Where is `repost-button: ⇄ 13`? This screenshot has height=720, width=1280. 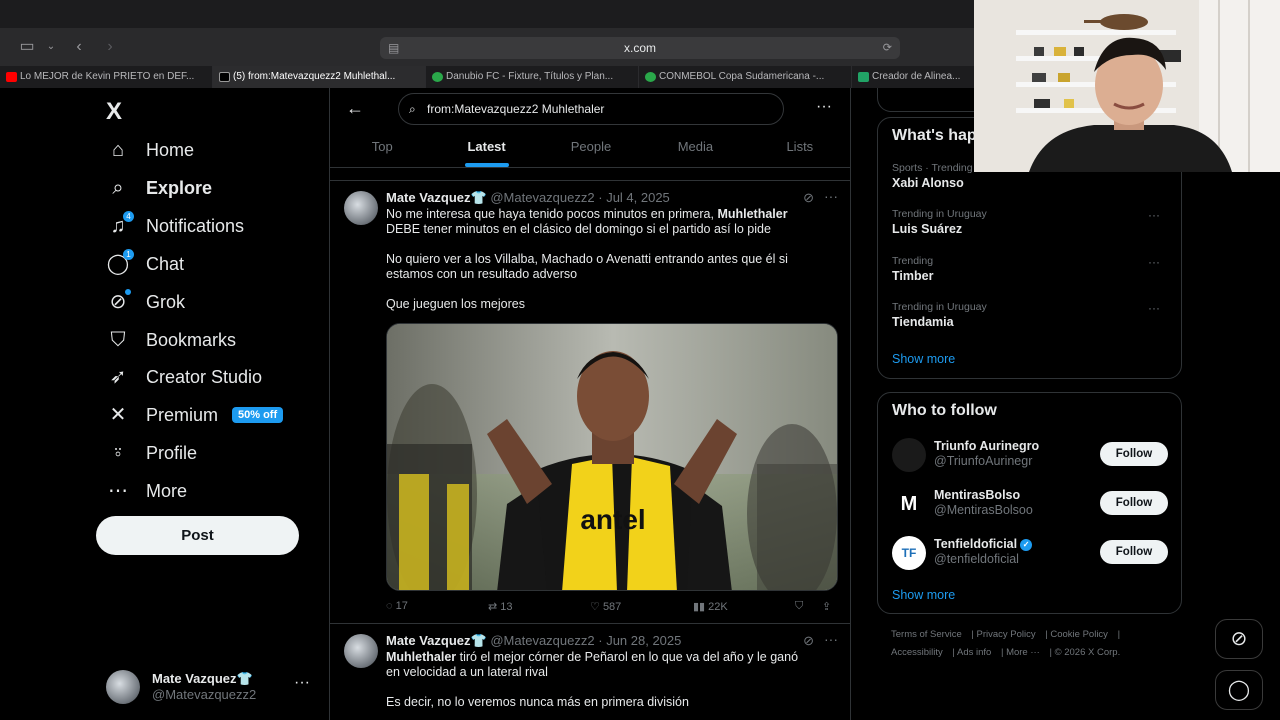
repost-button: ⇄ 13 is located at coordinates (500, 606).